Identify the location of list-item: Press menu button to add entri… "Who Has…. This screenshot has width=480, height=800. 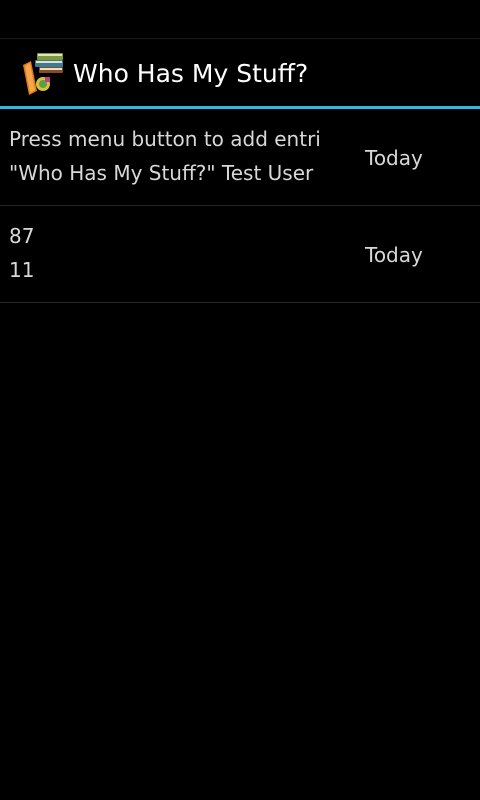
(240, 157).